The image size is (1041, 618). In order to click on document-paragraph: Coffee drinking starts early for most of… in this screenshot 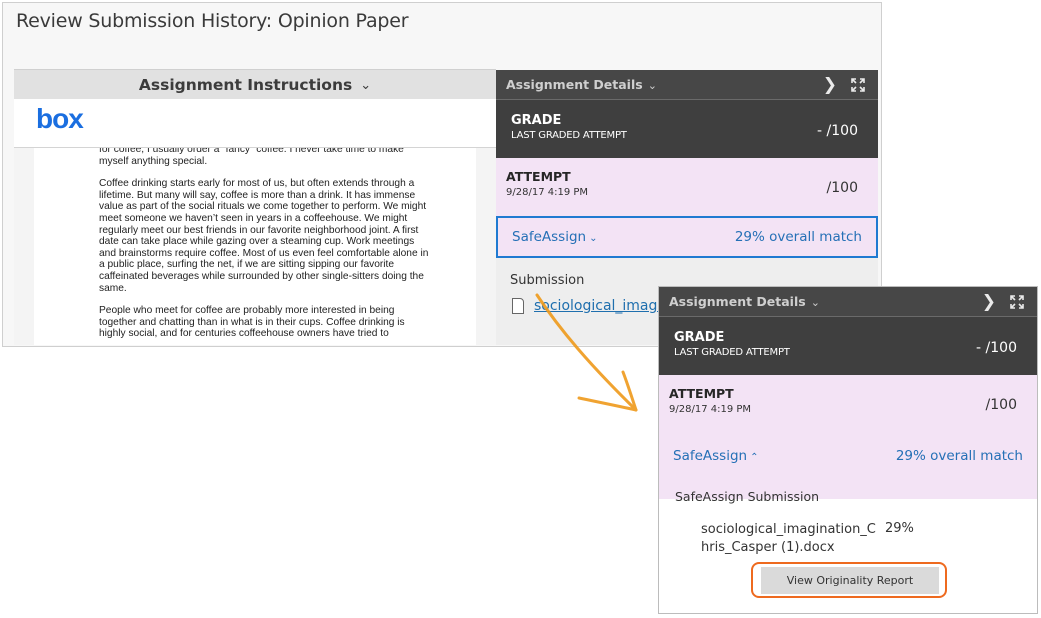, I will do `click(264, 236)`.